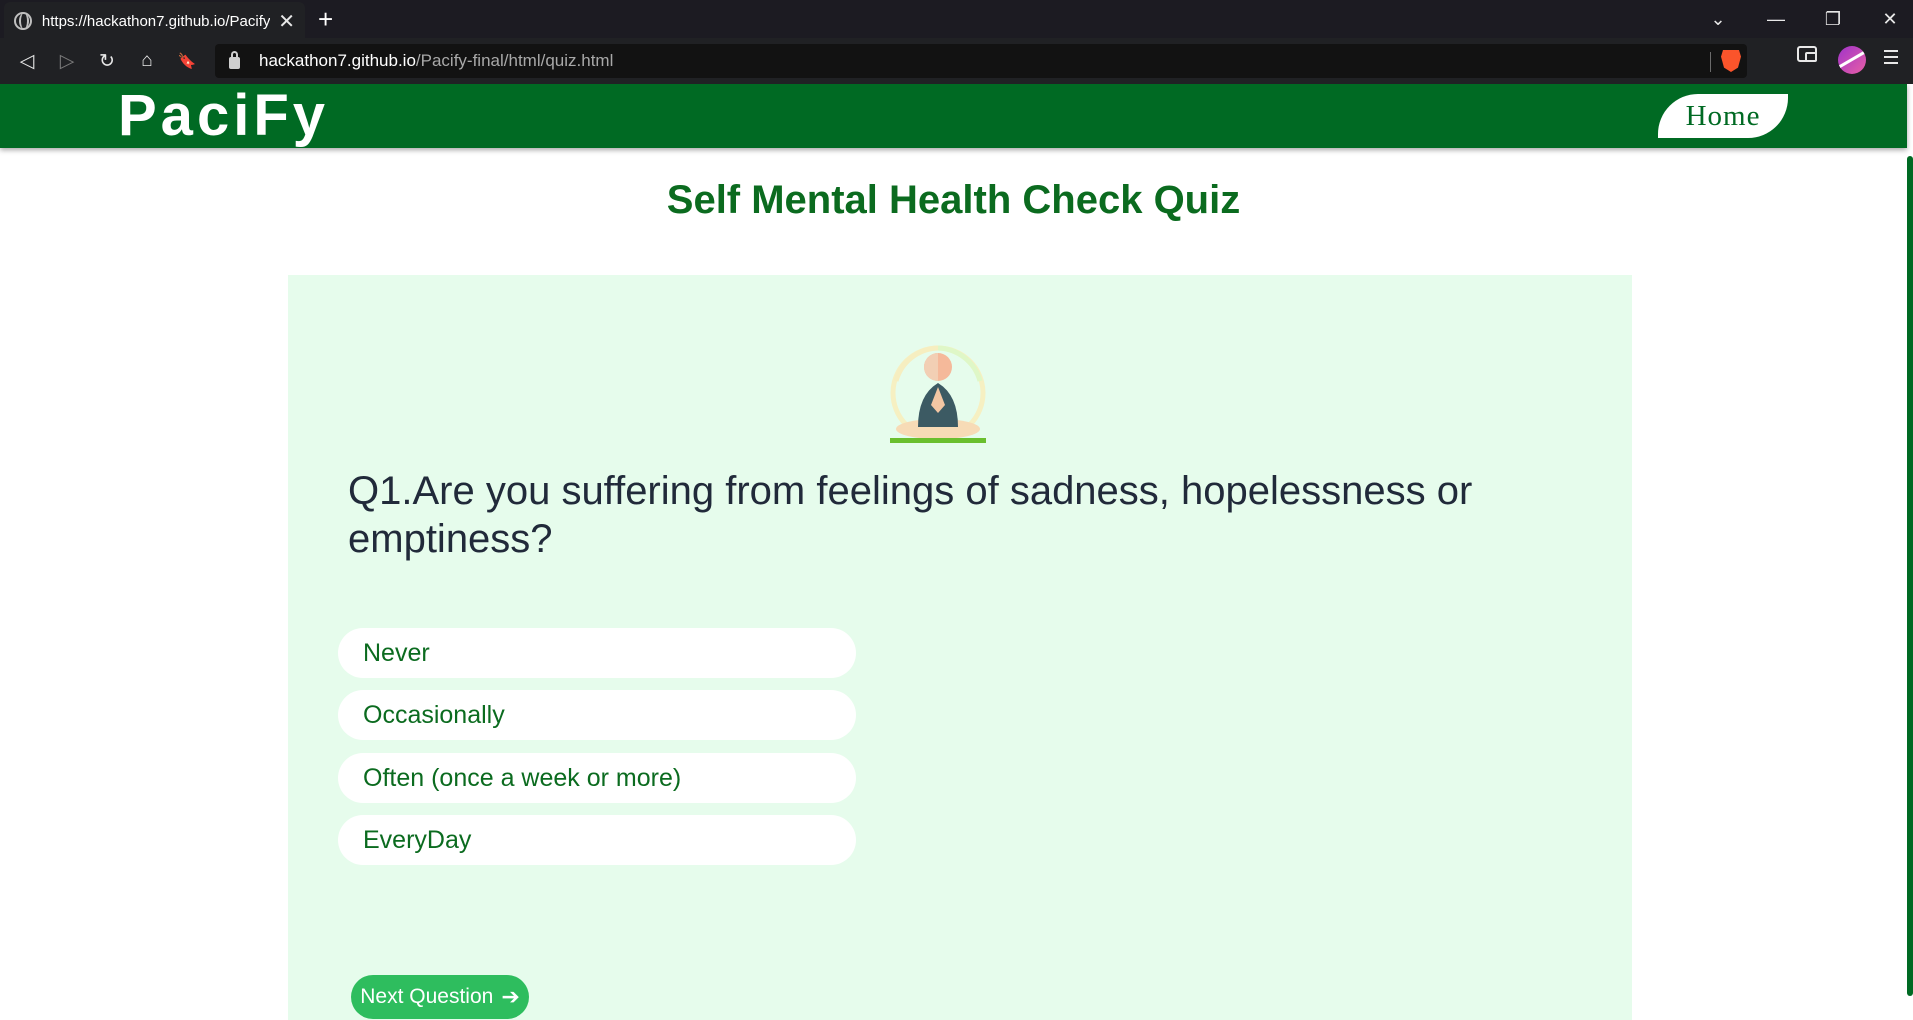 The height and width of the screenshot is (1020, 1913). I want to click on page-title: Self Mental Health Check Quiz, so click(953, 200).